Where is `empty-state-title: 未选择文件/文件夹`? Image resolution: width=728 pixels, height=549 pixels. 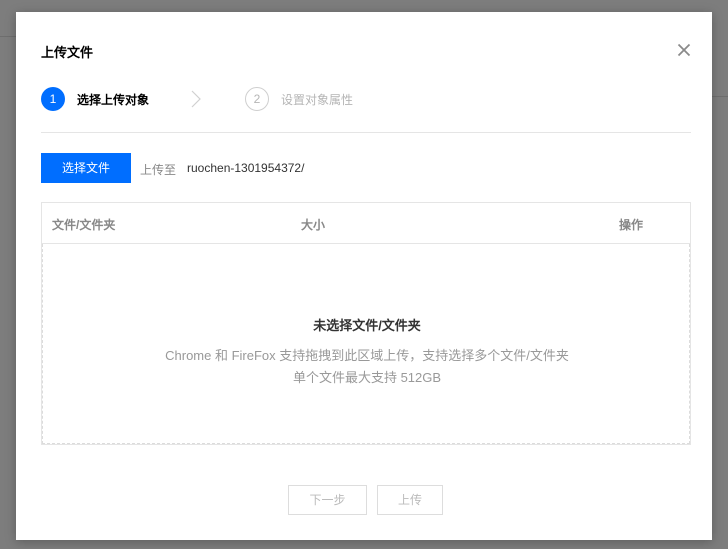
empty-state-title: 未选择文件/文件夹 is located at coordinates (367, 325).